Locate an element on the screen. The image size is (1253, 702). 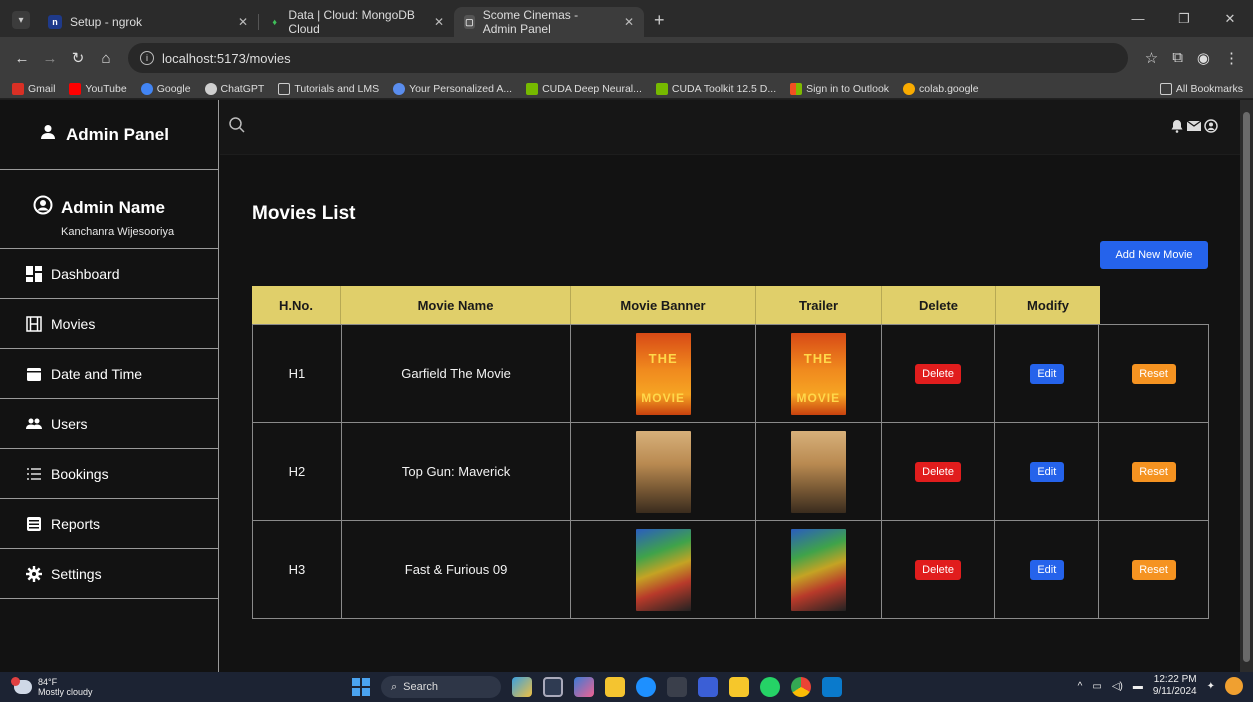
menu-icon: ⋮ is located at coordinates (1231, 58).